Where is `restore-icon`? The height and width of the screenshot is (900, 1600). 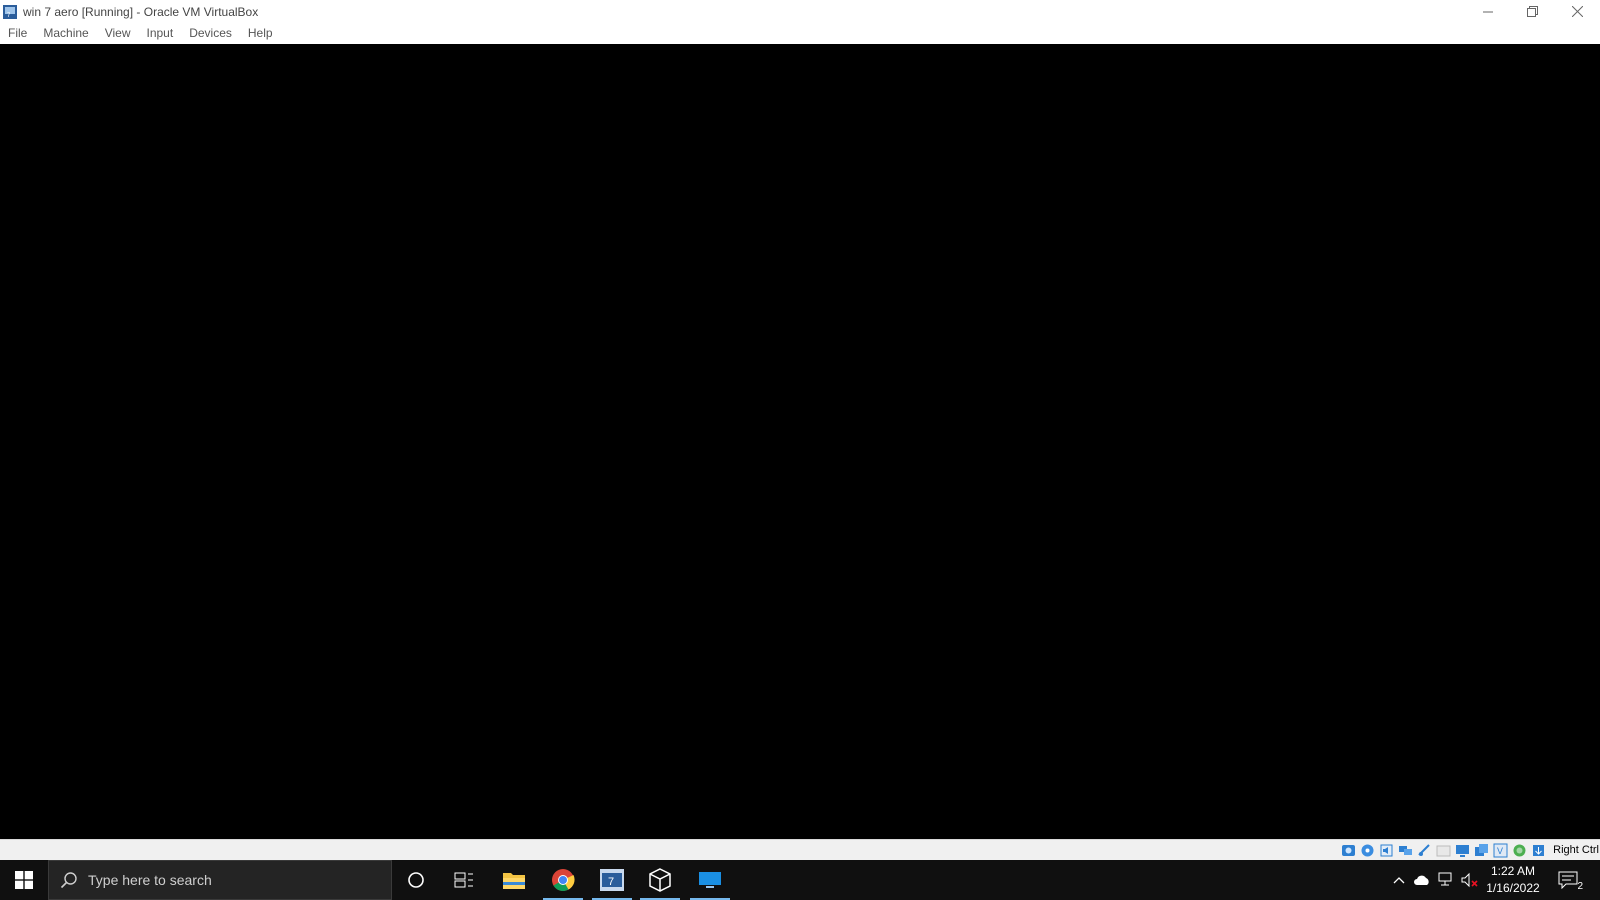
restore-icon is located at coordinates (1532, 11).